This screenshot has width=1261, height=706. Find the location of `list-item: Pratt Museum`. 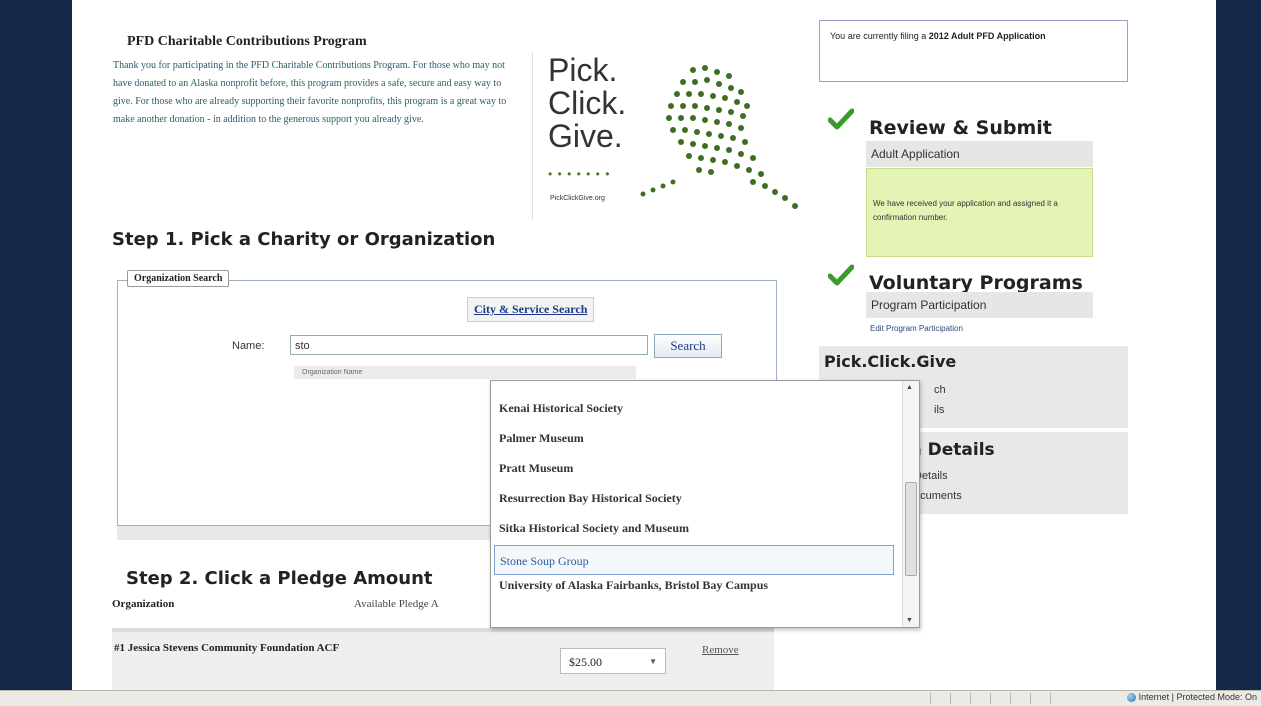

list-item: Pratt Museum is located at coordinates (694, 468).